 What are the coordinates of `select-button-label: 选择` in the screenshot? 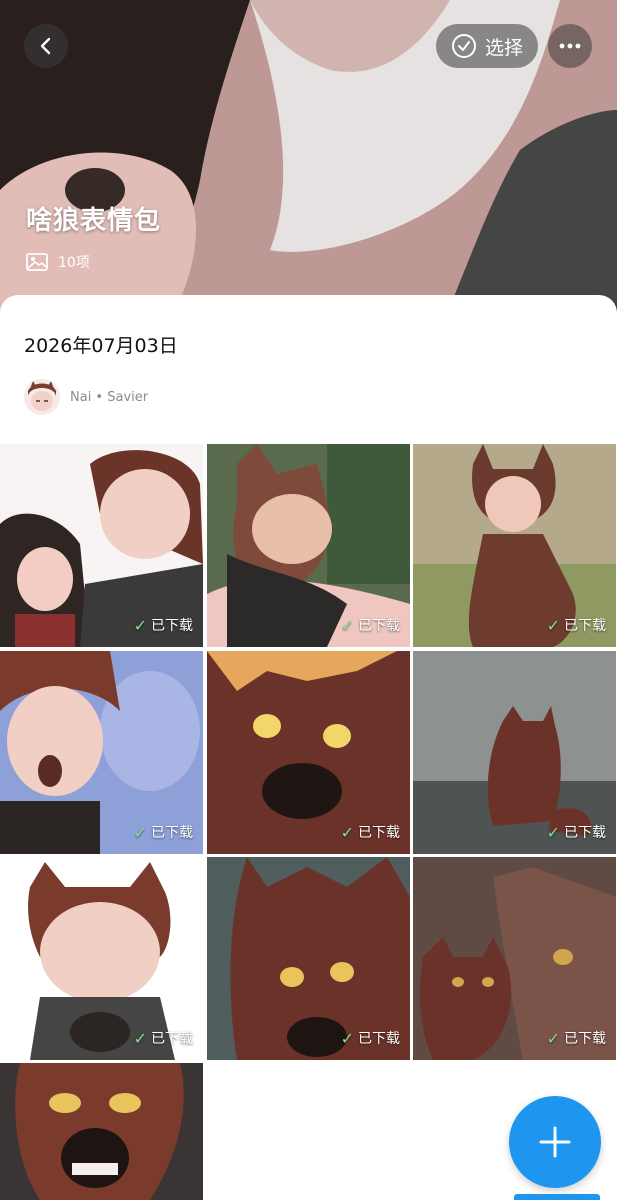 It's located at (503, 47).